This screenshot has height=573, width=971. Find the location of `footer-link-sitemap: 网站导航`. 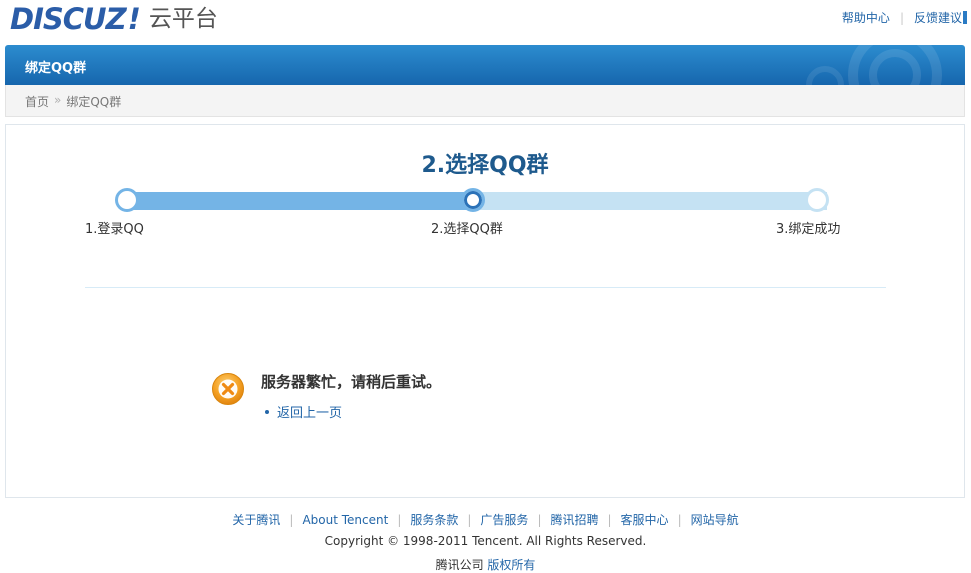

footer-link-sitemap: 网站导航 is located at coordinates (715, 520).